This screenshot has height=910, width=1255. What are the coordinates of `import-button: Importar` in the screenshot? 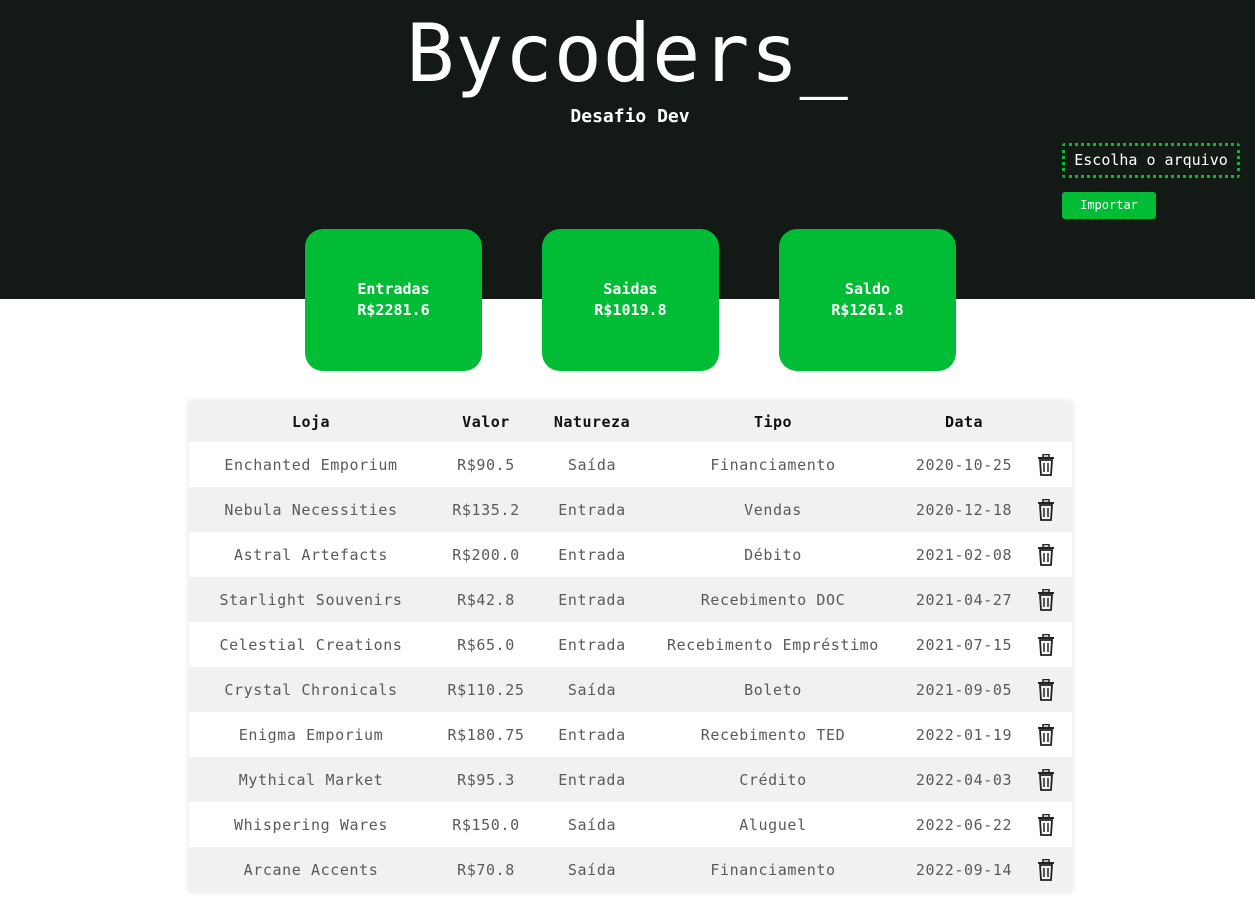 It's located at (1109, 205).